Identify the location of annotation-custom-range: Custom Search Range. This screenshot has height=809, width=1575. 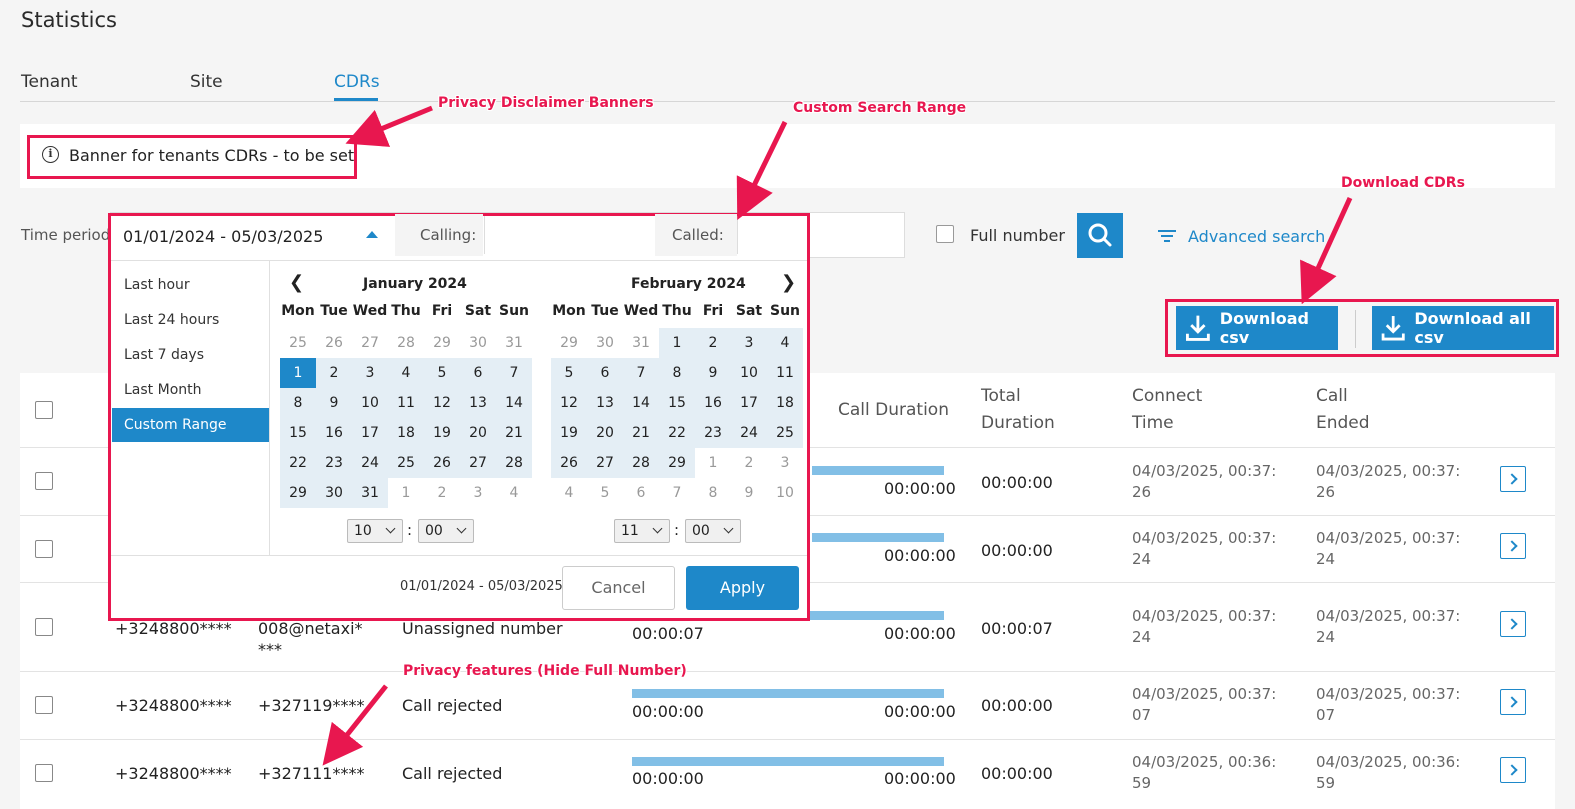
(880, 108).